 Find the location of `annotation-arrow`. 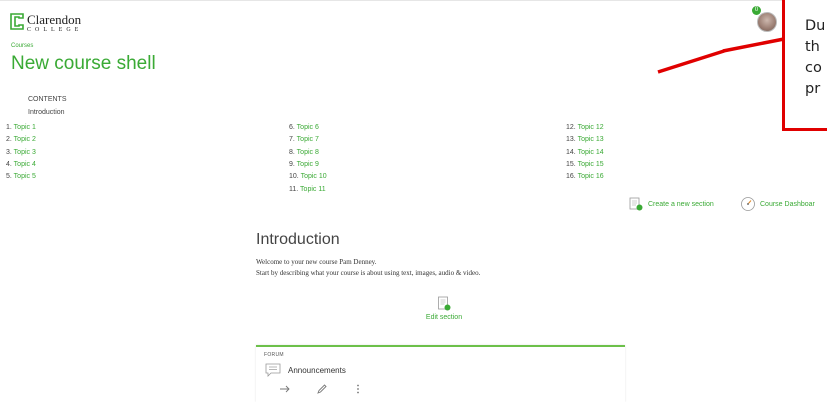

annotation-arrow is located at coordinates (721, 55).